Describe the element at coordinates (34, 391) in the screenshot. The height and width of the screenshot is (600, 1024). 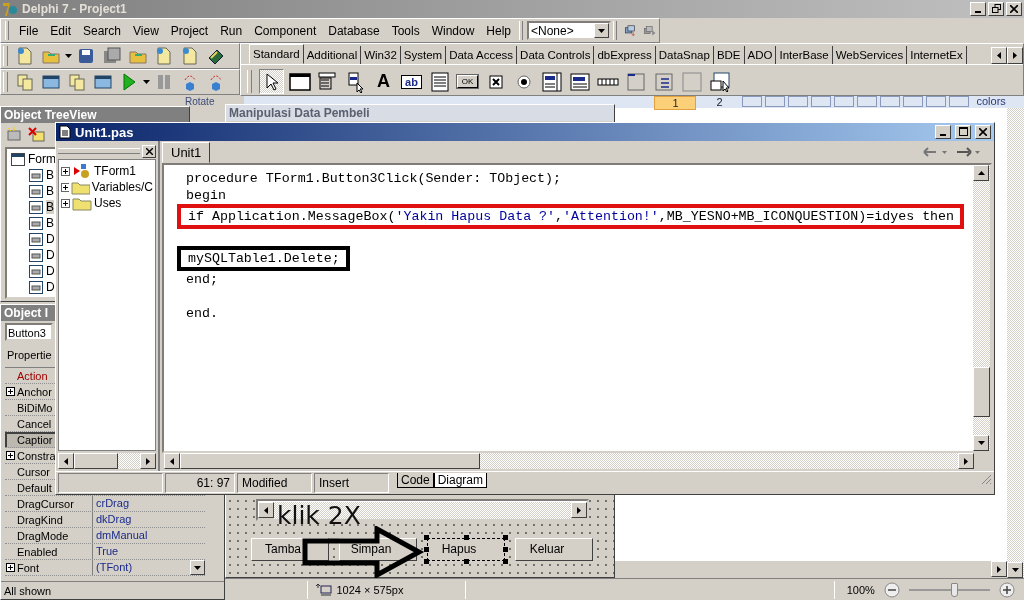
I see `property-name: Anchor` at that location.